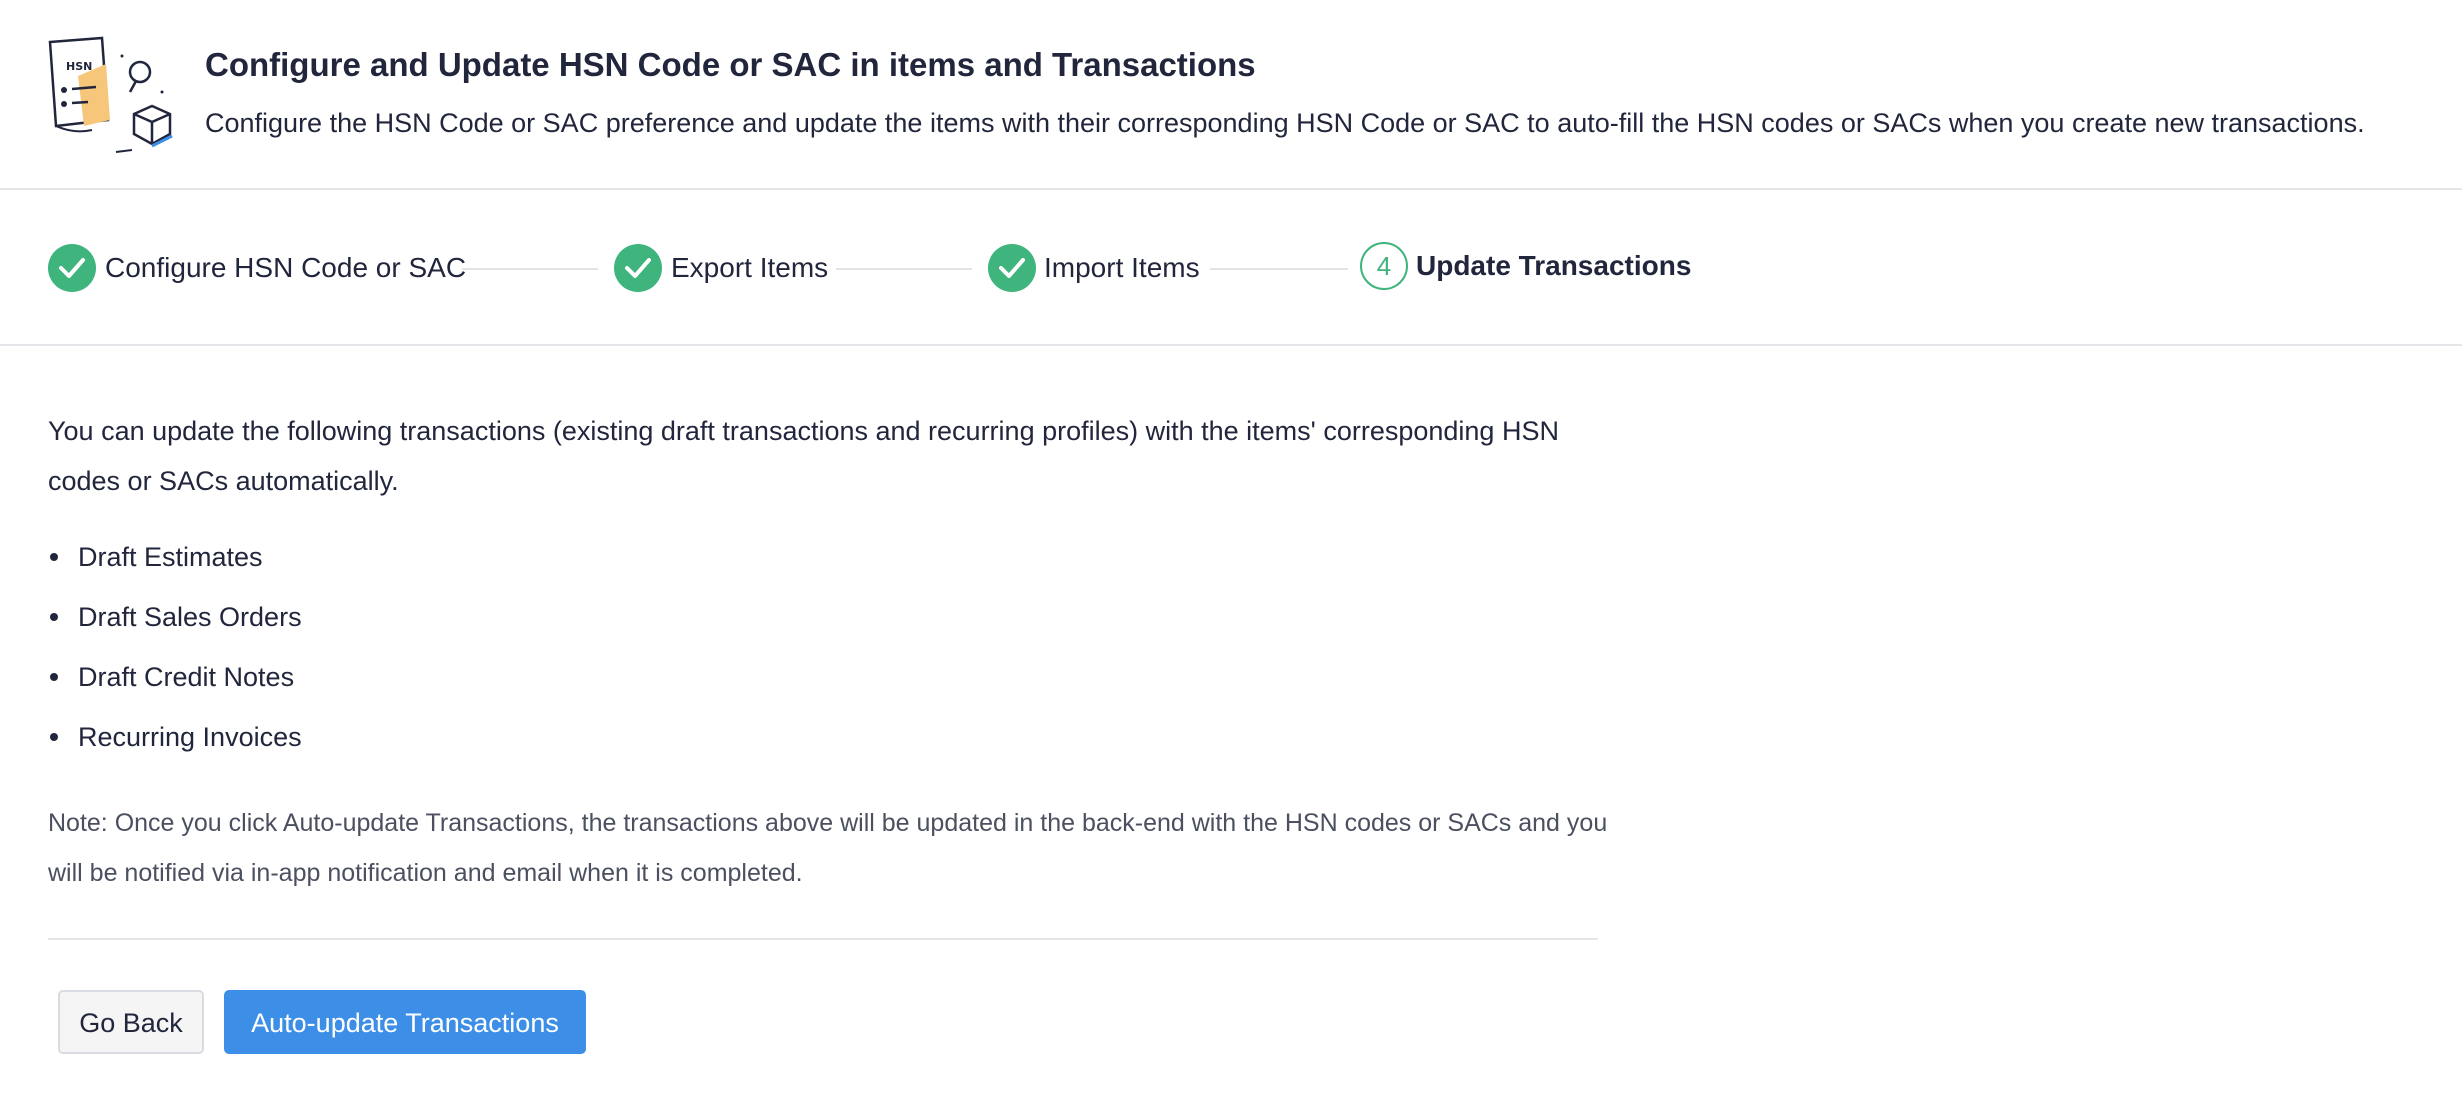 The height and width of the screenshot is (1102, 2462). I want to click on list-item: Draft Sales Orders, so click(175, 622).